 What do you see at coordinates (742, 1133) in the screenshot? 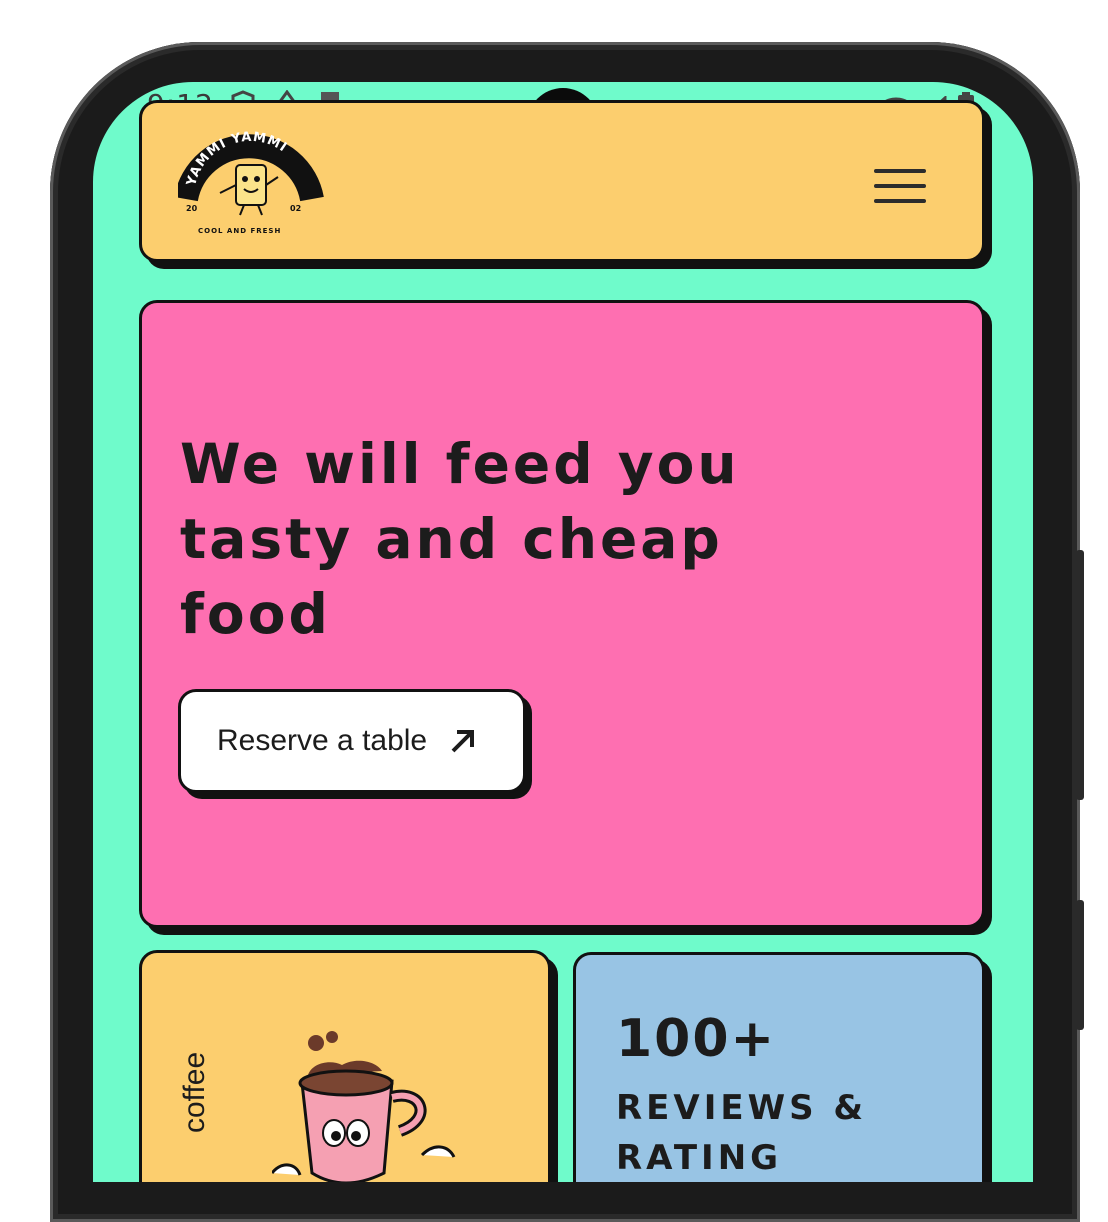
I see `reviews-label: REVIEWS & RATING` at bounding box center [742, 1133].